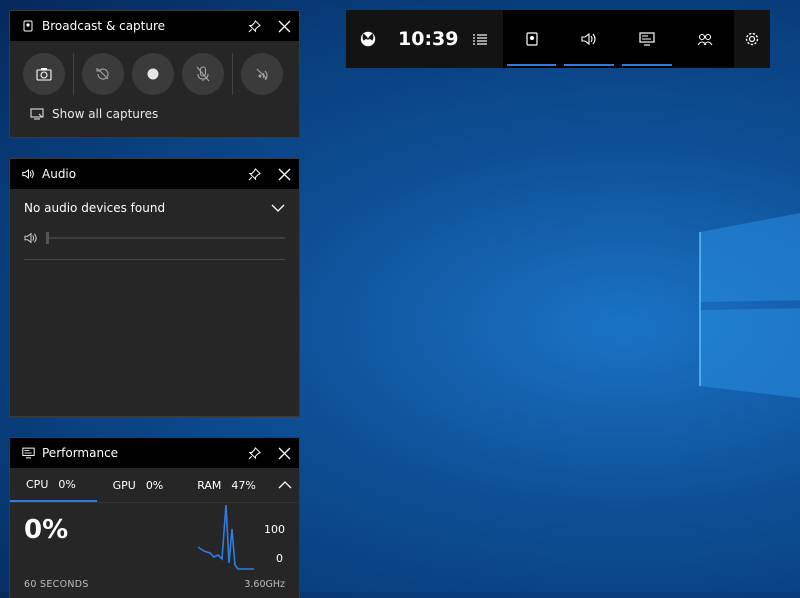 This screenshot has width=800, height=598. I want to click on audio-device-dropdown: No audio devices found, so click(154, 208).